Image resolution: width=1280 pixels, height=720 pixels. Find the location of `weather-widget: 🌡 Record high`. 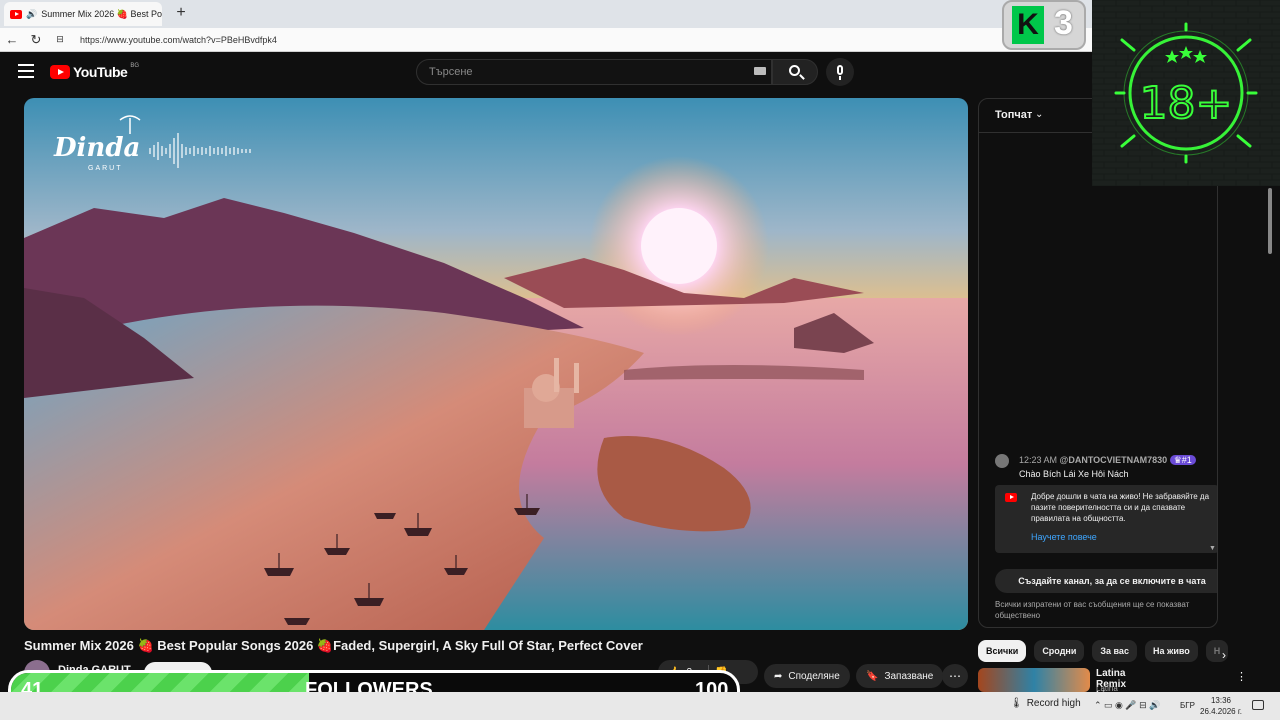

weather-widget: 🌡 Record high is located at coordinates (1045, 703).